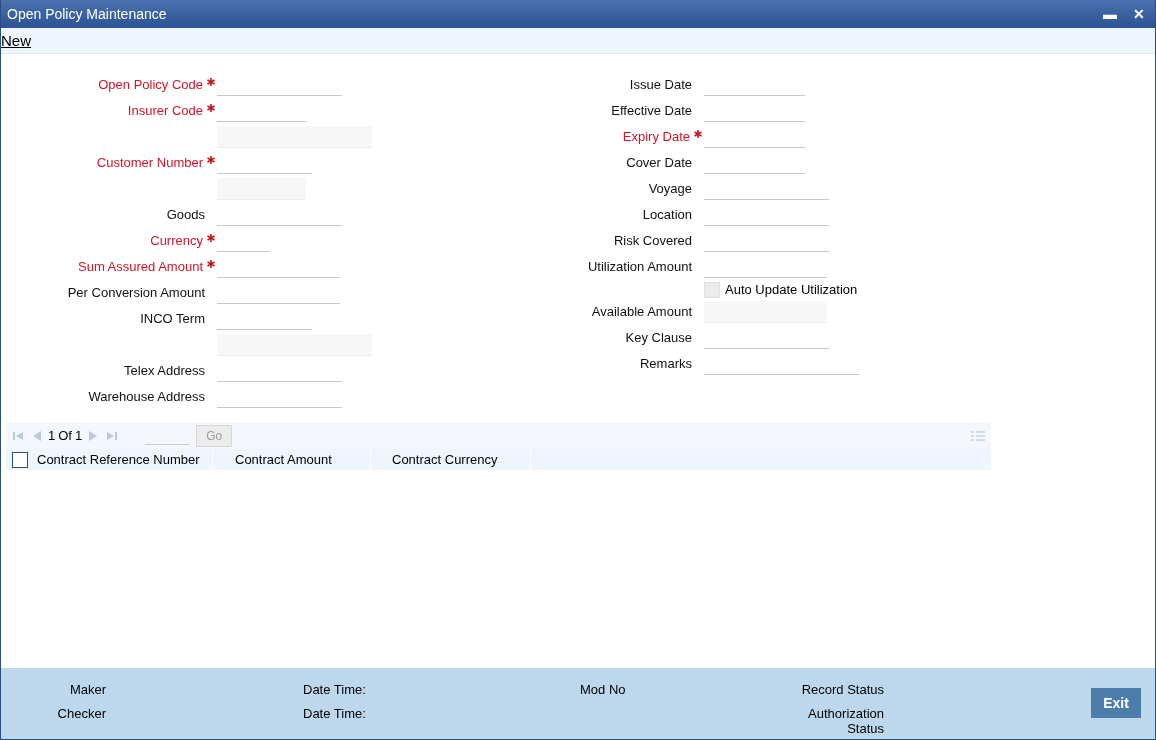  I want to click on page-number: 1, so click(52, 435).